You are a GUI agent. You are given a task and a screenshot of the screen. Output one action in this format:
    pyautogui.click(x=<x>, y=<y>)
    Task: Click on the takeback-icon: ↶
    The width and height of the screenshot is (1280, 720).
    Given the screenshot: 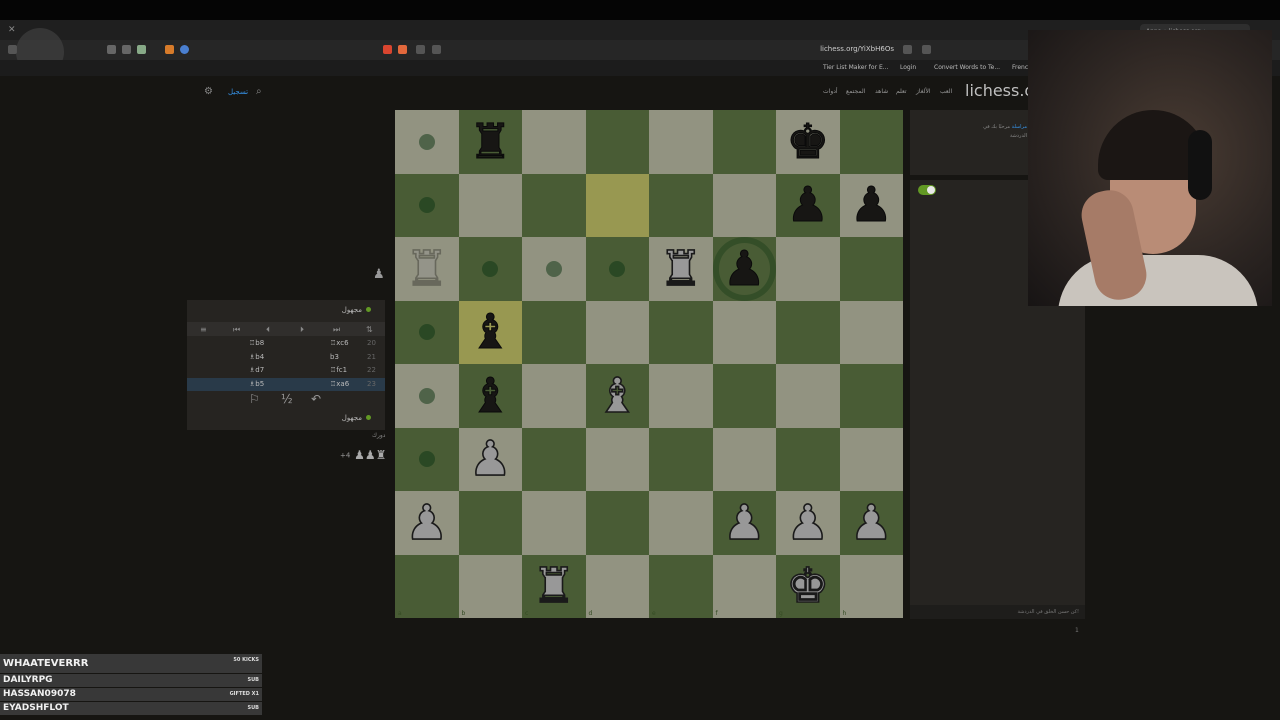 What is the action you would take?
    pyautogui.click(x=316, y=399)
    